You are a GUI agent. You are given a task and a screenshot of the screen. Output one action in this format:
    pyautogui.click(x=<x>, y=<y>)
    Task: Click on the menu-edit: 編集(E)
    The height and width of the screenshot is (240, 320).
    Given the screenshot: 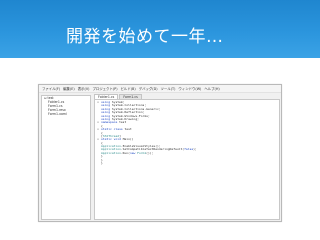 What is the action you would take?
    pyautogui.click(x=69, y=88)
    